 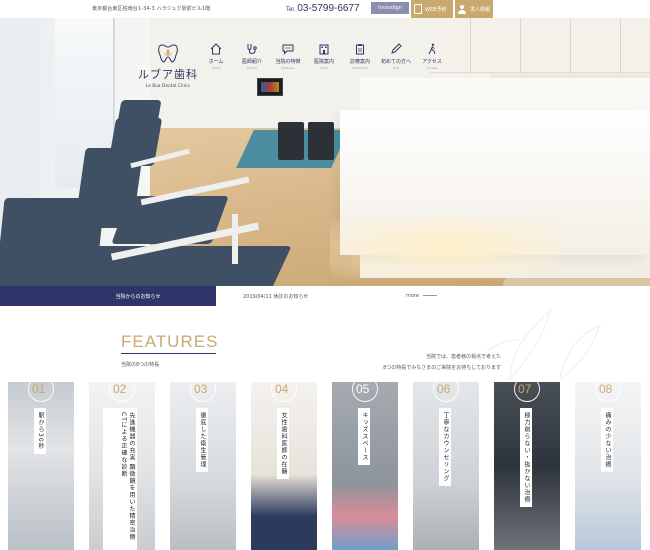 What do you see at coordinates (432, 58) in the screenshot?
I see `nav-item-access: アクセス Access` at bounding box center [432, 58].